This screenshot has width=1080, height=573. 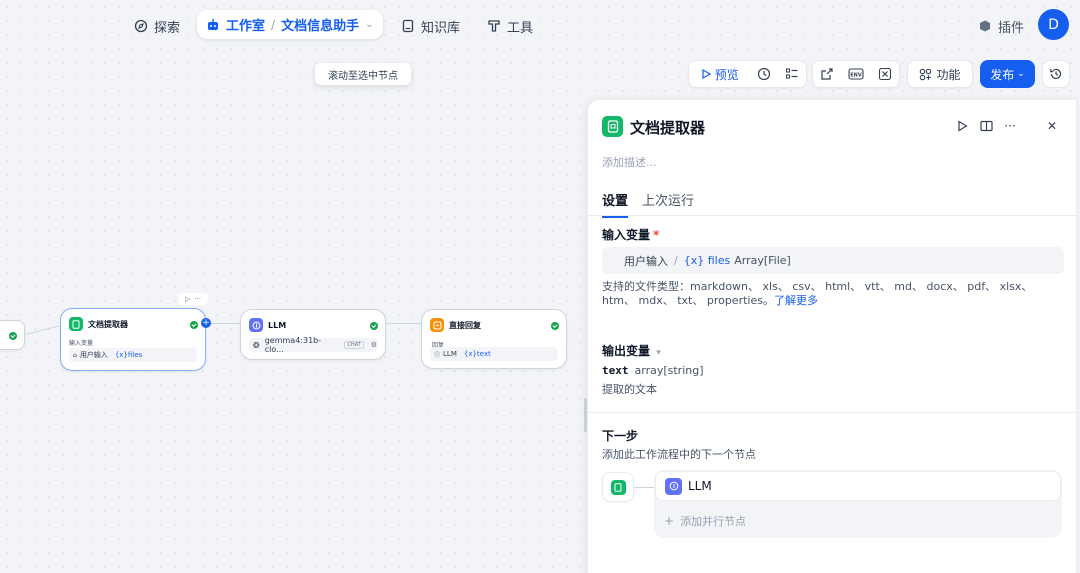 What do you see at coordinates (193, 299) in the screenshot?
I see `node-tools: ▷ ···` at bounding box center [193, 299].